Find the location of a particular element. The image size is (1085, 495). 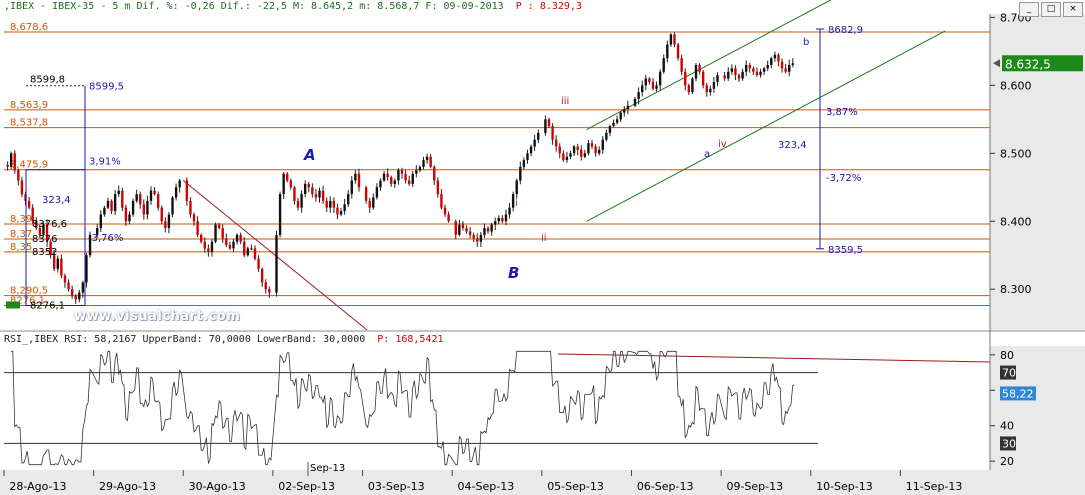

window-controls: _ □ × is located at coordinates (1051, 9).